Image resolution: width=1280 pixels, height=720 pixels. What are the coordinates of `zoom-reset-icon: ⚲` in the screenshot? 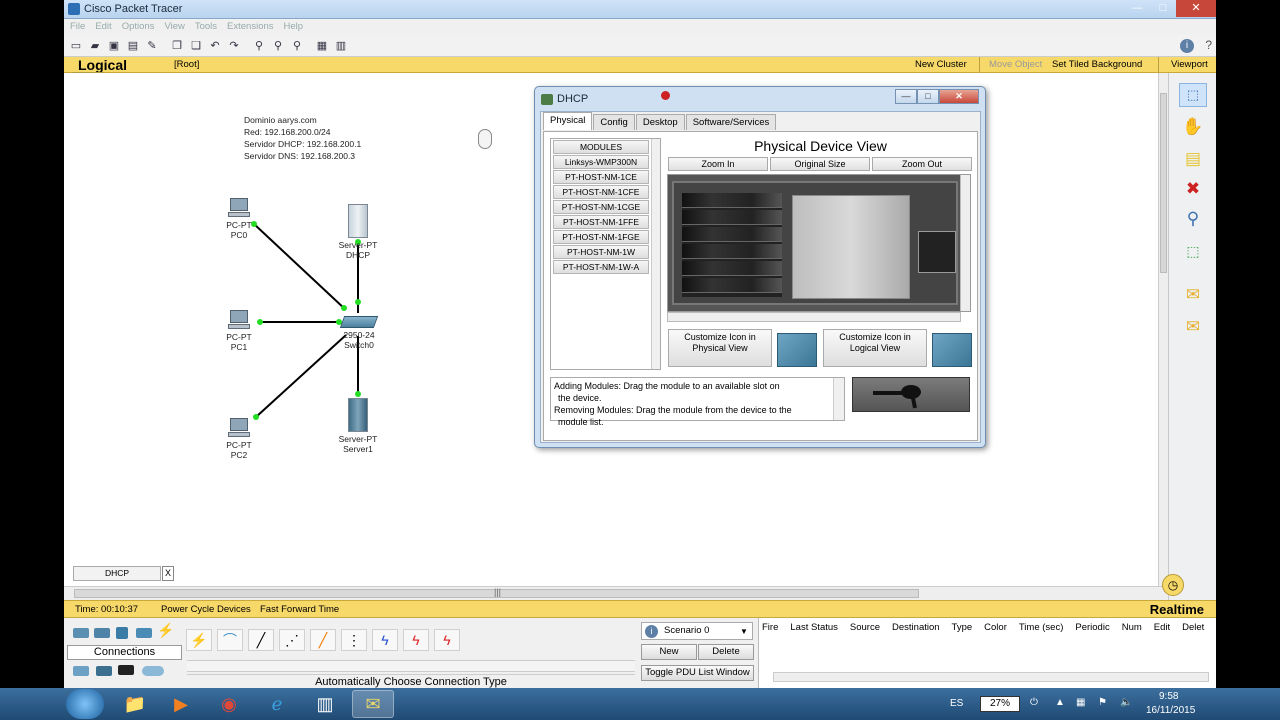 It's located at (278, 46).